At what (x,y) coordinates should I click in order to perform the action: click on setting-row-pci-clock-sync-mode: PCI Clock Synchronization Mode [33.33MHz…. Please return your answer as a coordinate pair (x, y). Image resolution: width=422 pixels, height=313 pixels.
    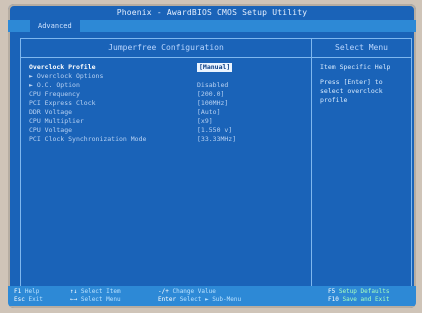
    Looking at the image, I should click on (169, 139).